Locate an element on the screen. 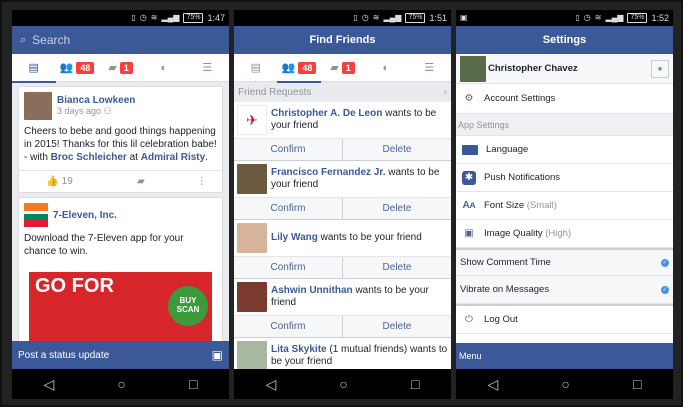  font-size-label: Font Size (Small) is located at coordinates (520, 205).